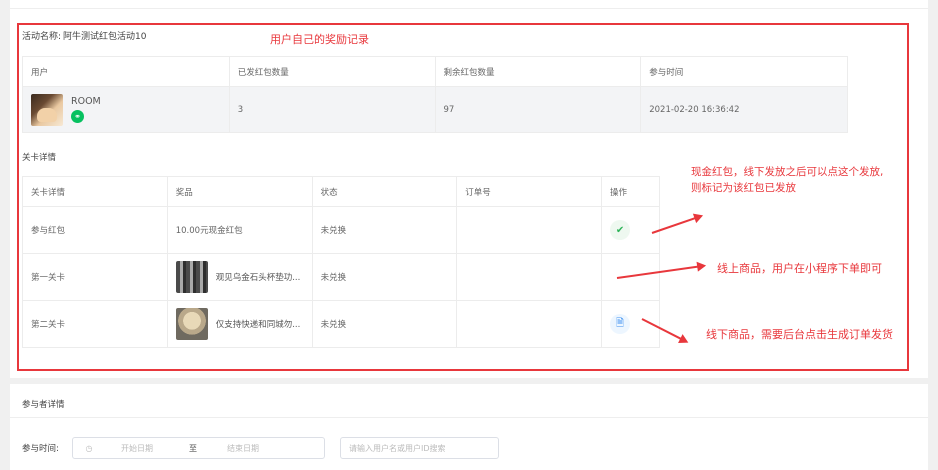 This screenshot has height=470, width=938. What do you see at coordinates (799, 268) in the screenshot?
I see `annotation-online: 线上商品，用户在小程序下单即可` at bounding box center [799, 268].